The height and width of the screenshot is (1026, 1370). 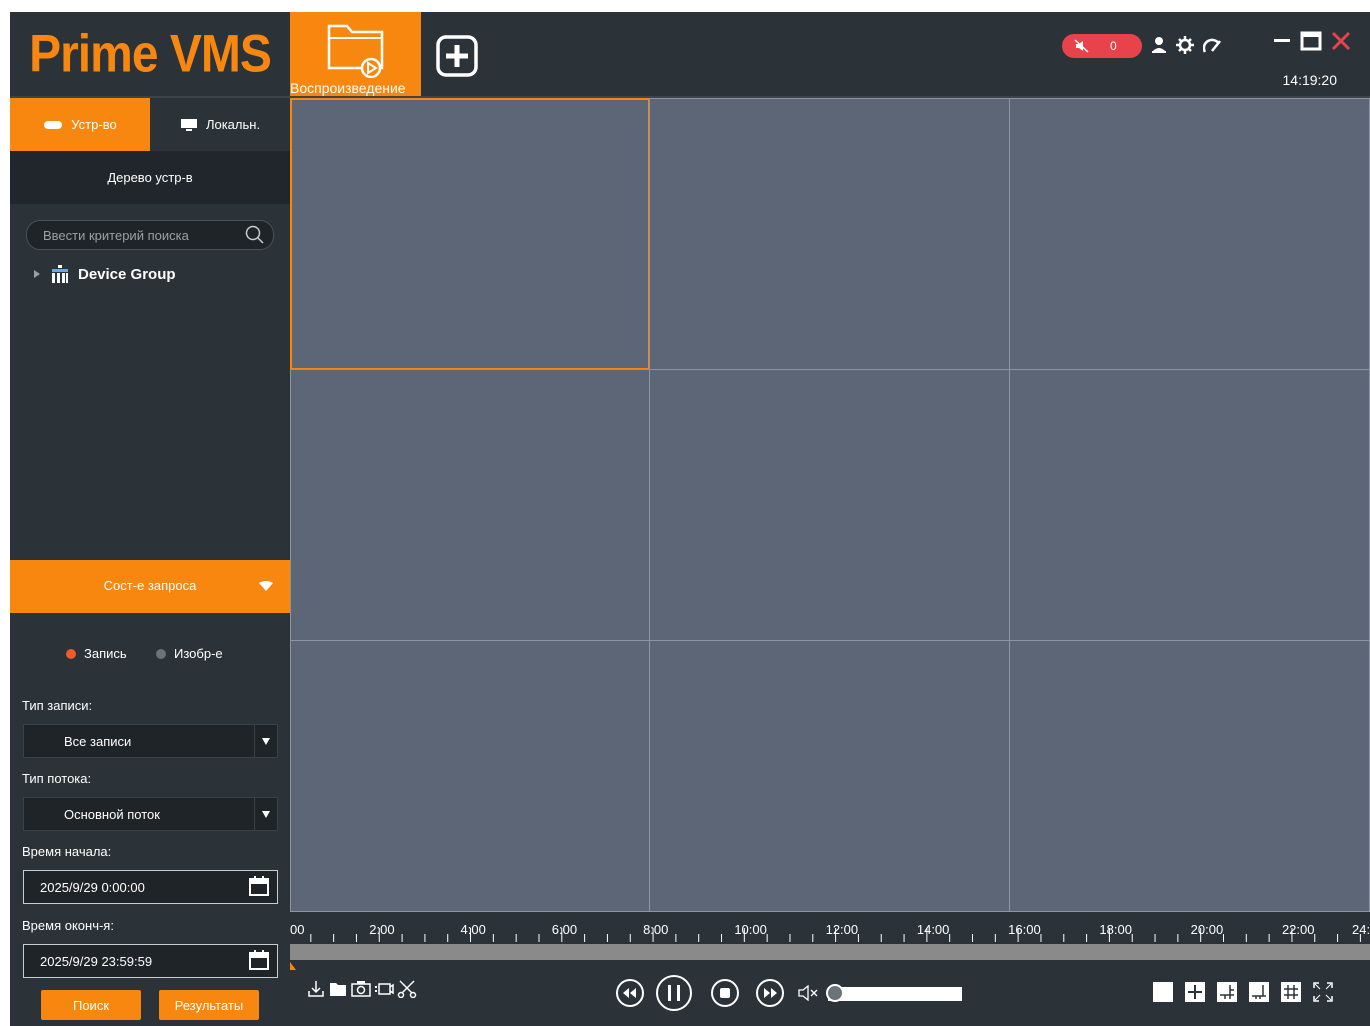 I want to click on timeline-track, so click(x=830, y=952).